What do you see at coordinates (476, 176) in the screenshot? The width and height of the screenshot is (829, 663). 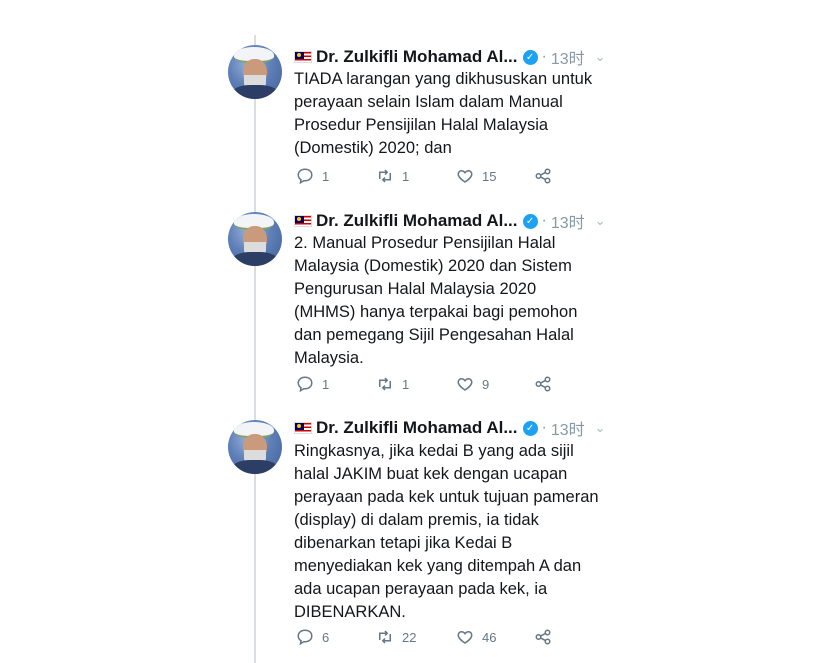 I see `like-button: 15` at bounding box center [476, 176].